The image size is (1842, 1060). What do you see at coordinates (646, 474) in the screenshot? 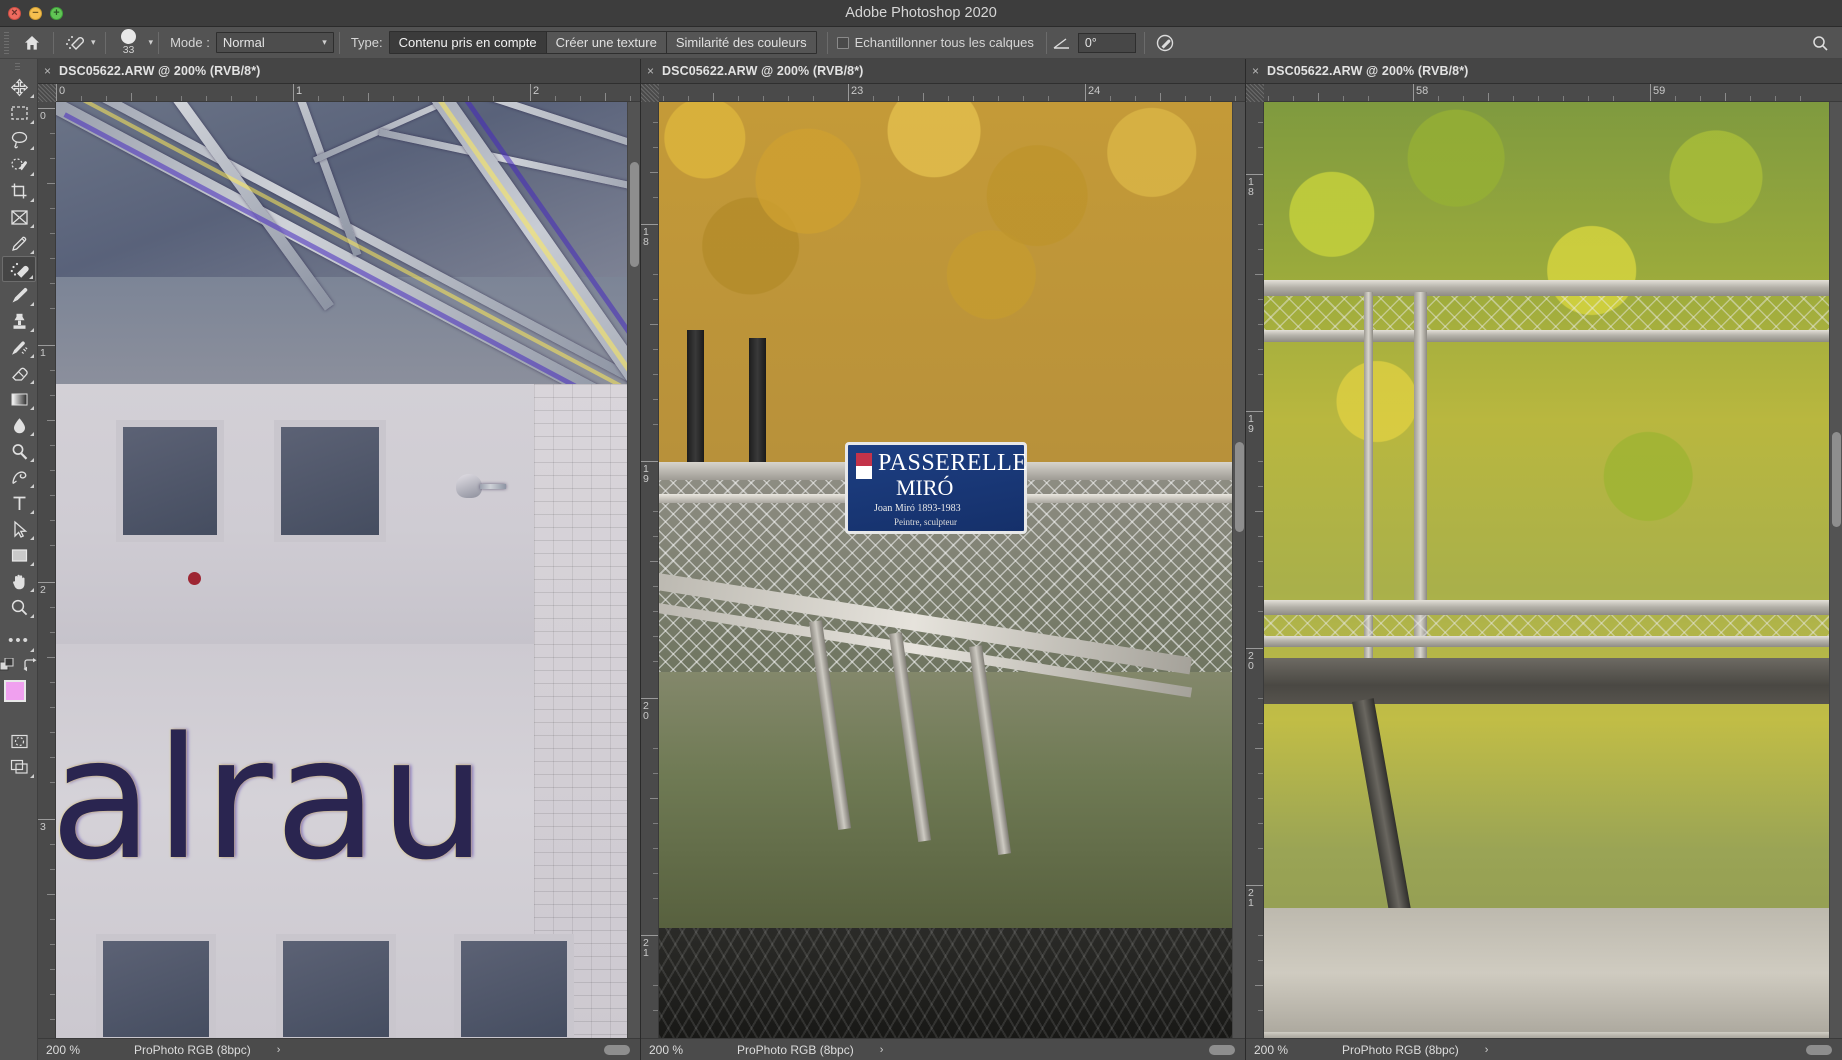
I see `ruler-label: 19` at bounding box center [646, 474].